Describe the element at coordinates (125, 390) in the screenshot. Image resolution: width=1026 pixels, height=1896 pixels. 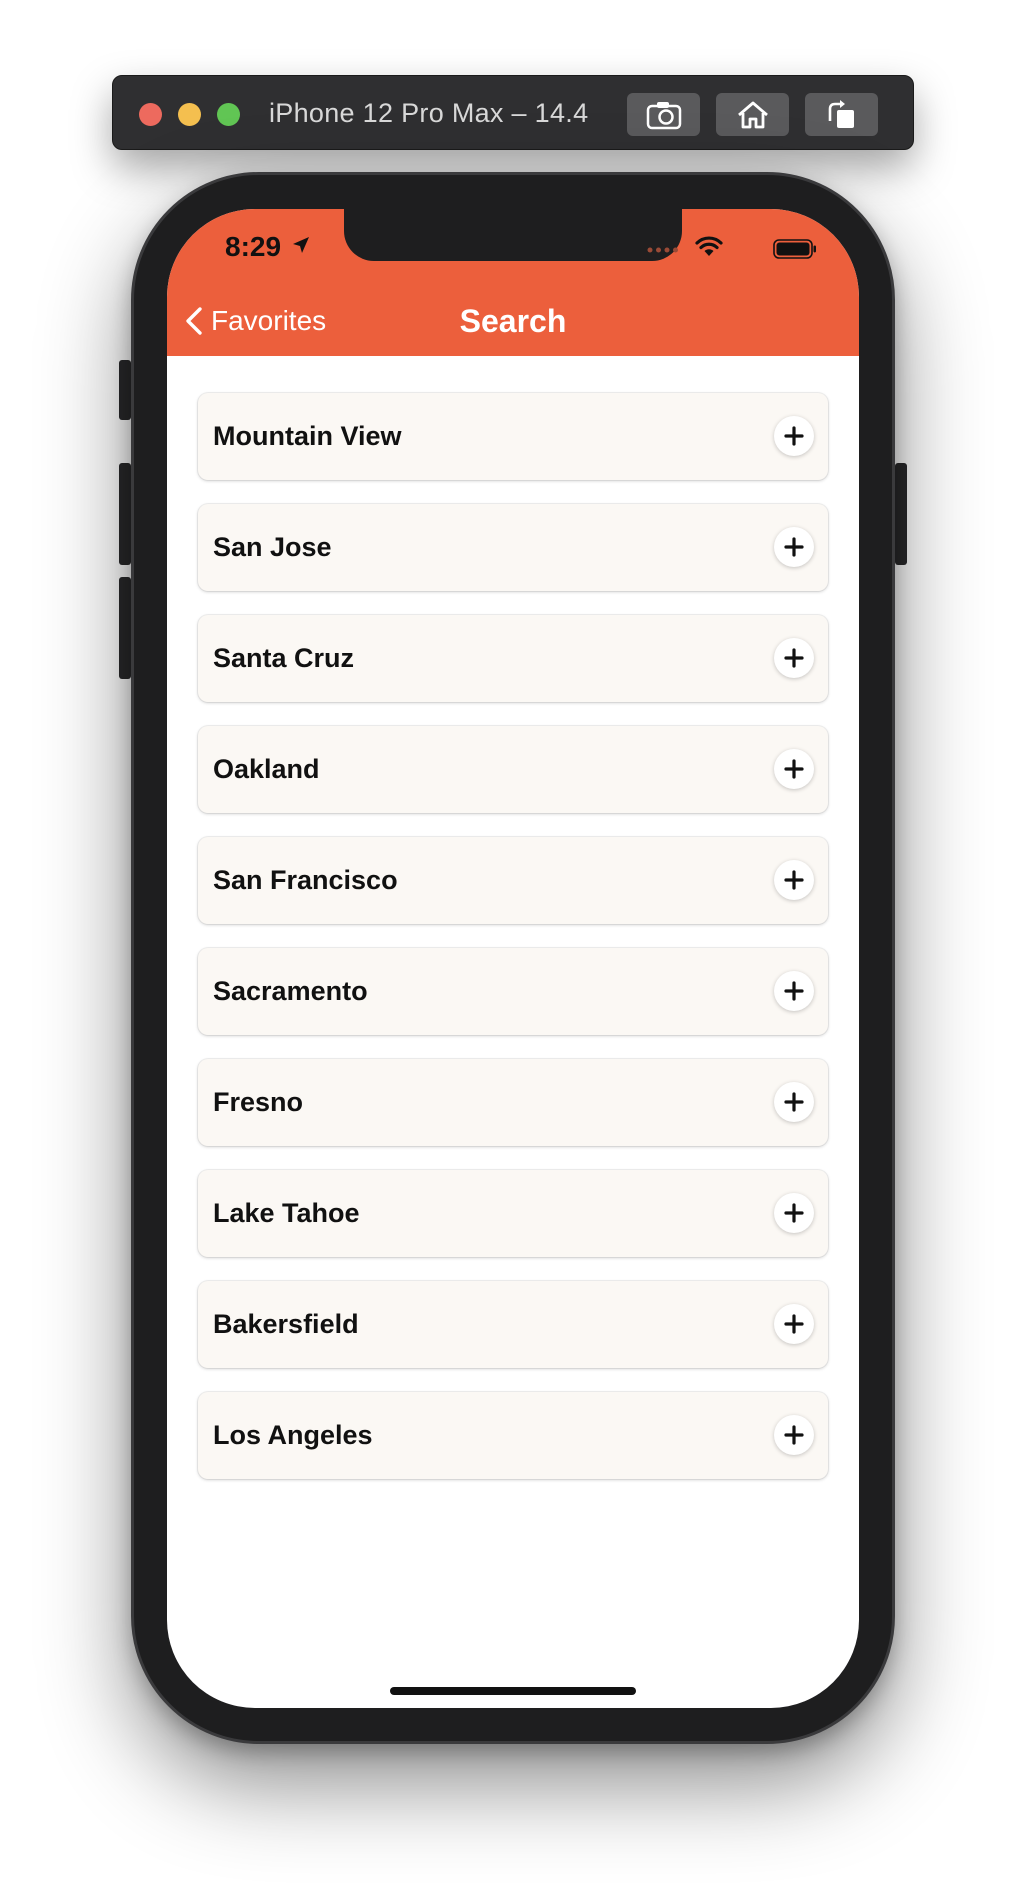
I see `mute-switch` at that location.